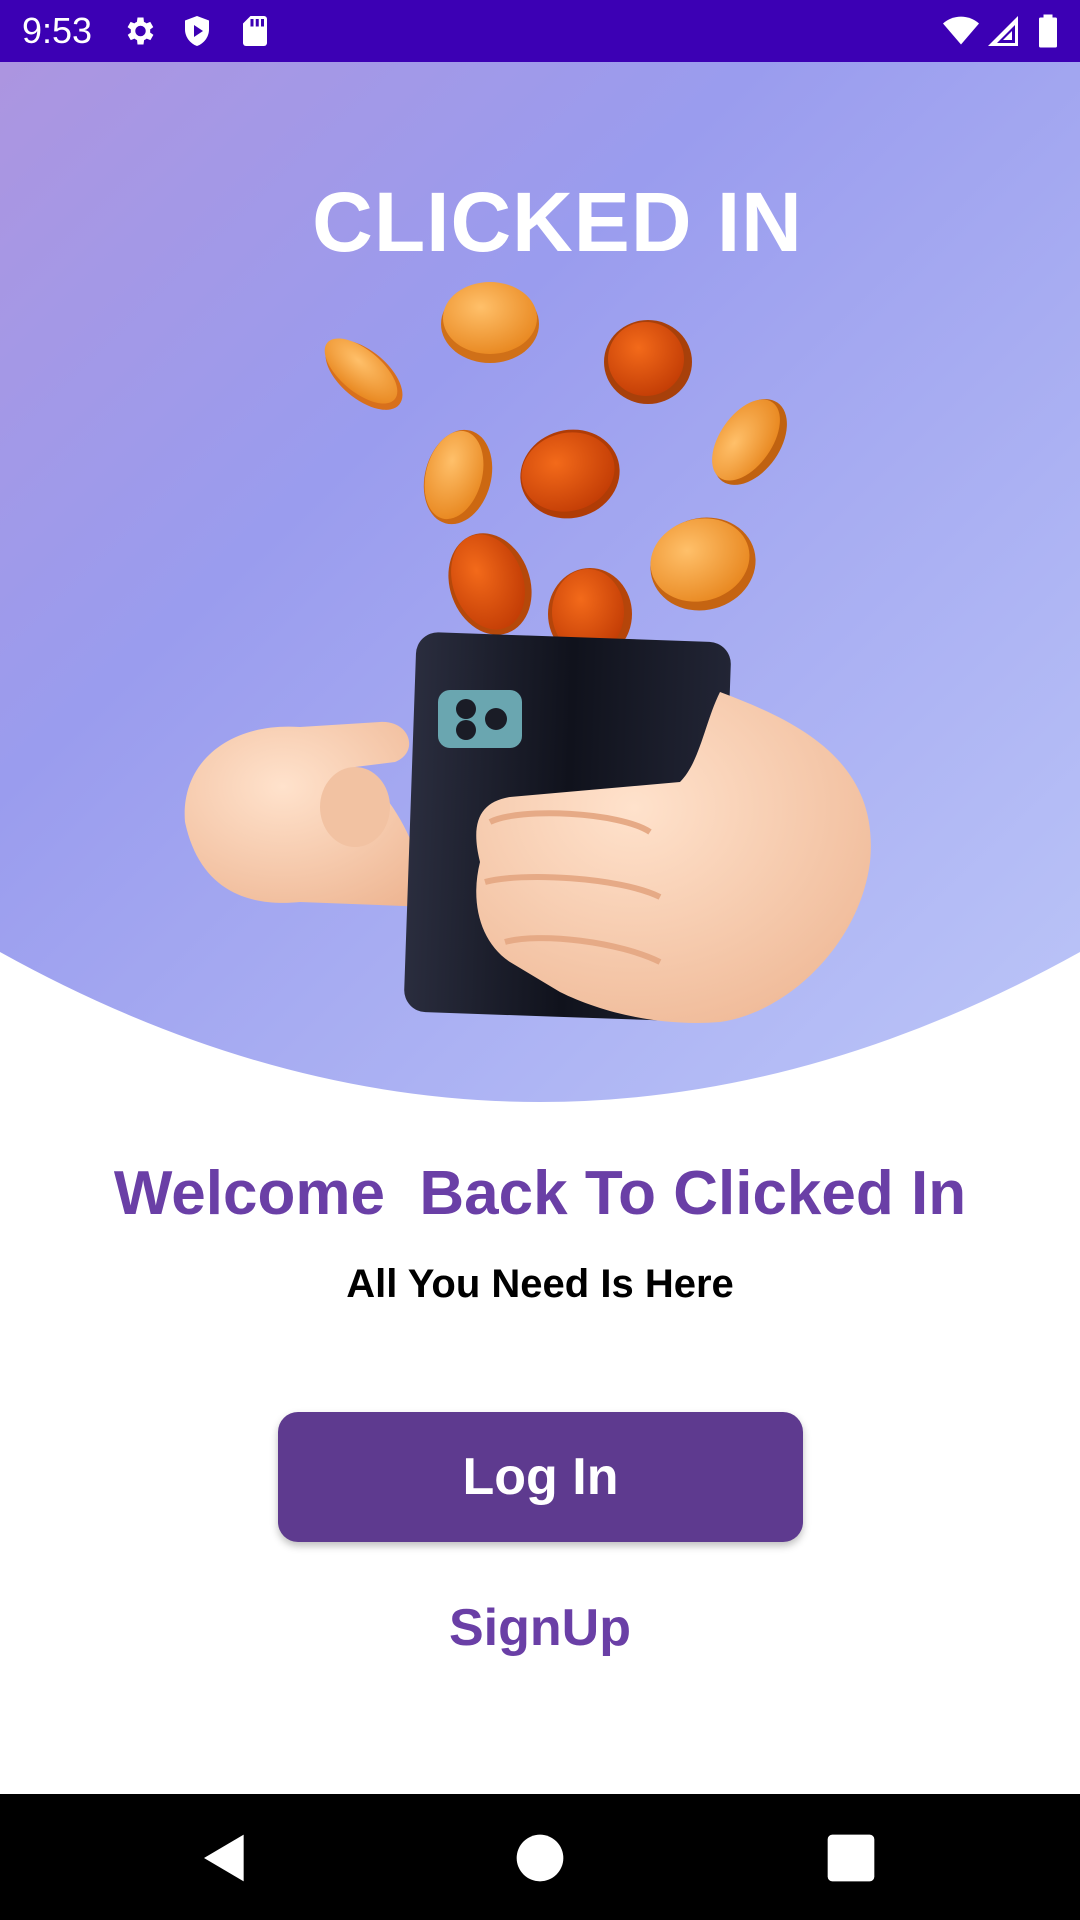 Image resolution: width=1080 pixels, height=1920 pixels. I want to click on cellular-signal-icon, so click(1003, 31).